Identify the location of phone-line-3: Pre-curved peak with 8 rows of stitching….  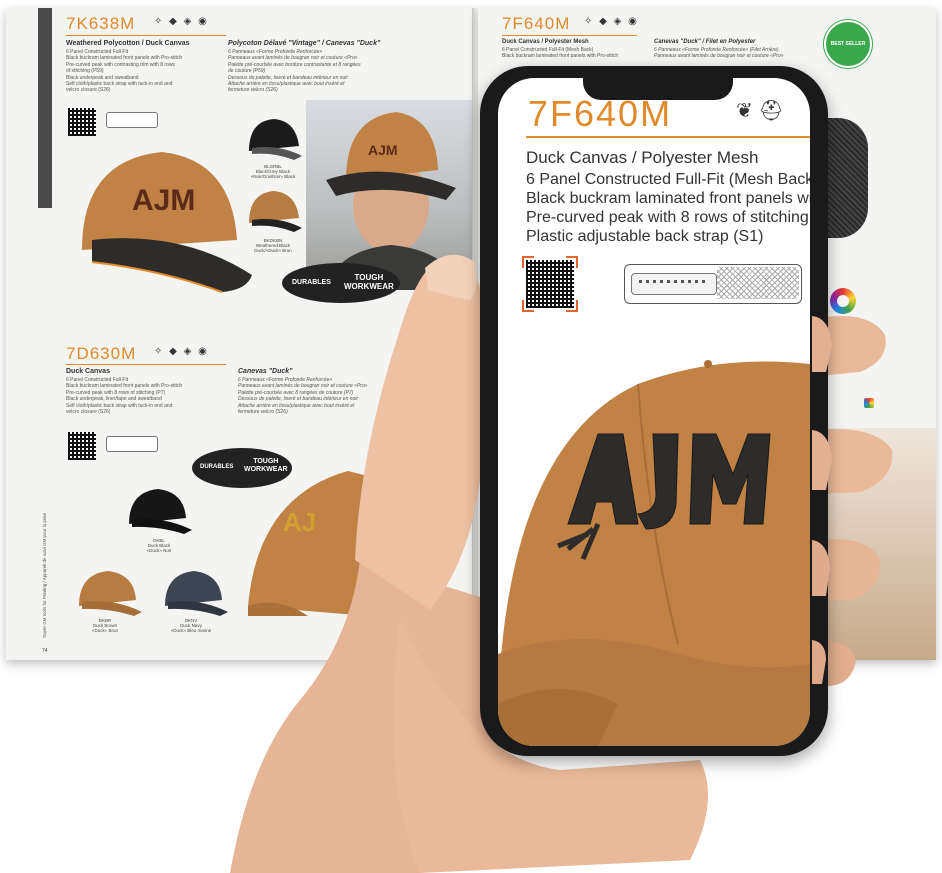
(668, 217).